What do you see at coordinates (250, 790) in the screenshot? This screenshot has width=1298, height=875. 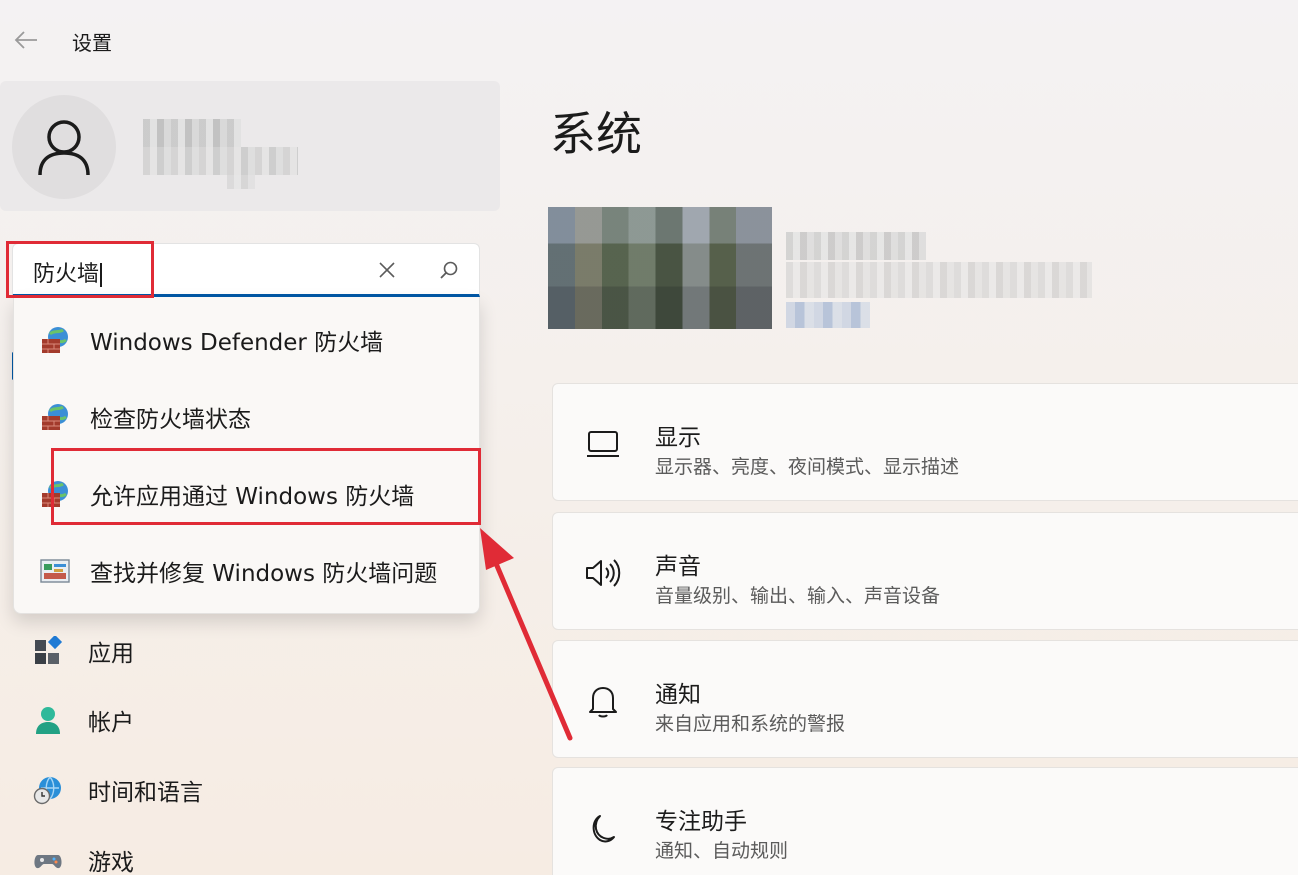 I see `sidebar-item-time-language: 时间和语言` at bounding box center [250, 790].